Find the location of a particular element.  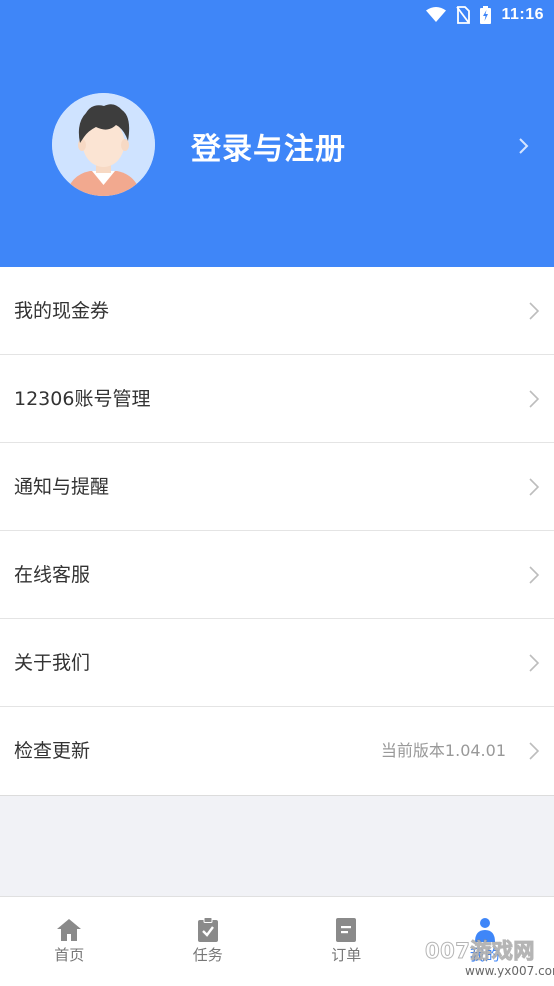

menu-item-label: 关于我们 is located at coordinates (52, 662).